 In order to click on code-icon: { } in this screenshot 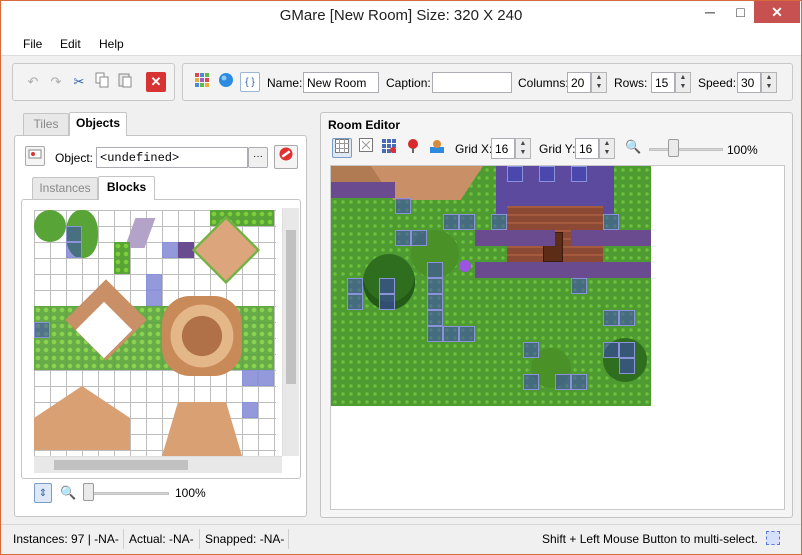, I will do `click(250, 82)`.